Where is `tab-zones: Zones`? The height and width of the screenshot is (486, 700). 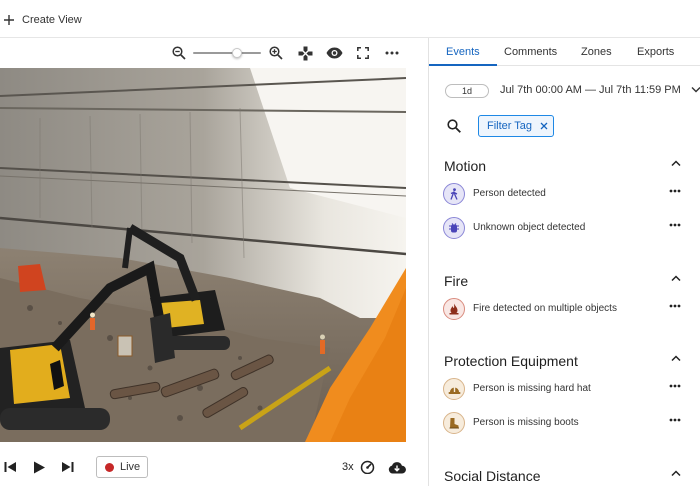 tab-zones: Zones is located at coordinates (596, 52).